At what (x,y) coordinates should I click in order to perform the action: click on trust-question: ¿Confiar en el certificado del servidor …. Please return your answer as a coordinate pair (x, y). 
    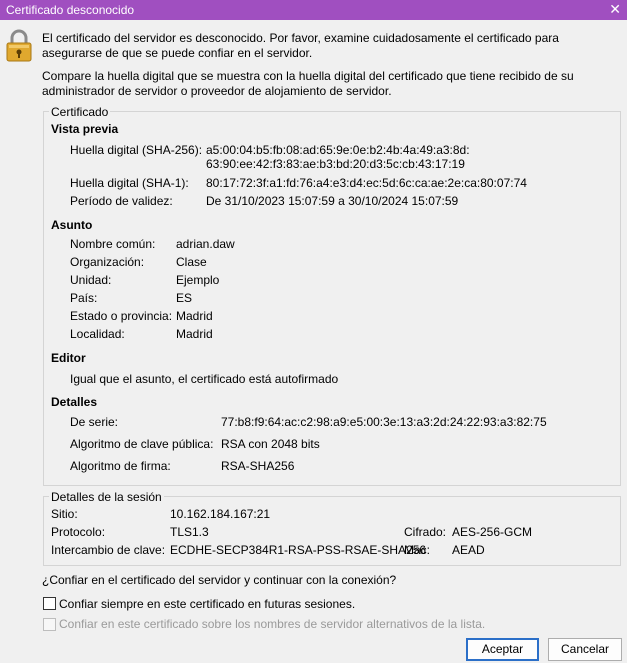
    Looking at the image, I should click on (219, 580).